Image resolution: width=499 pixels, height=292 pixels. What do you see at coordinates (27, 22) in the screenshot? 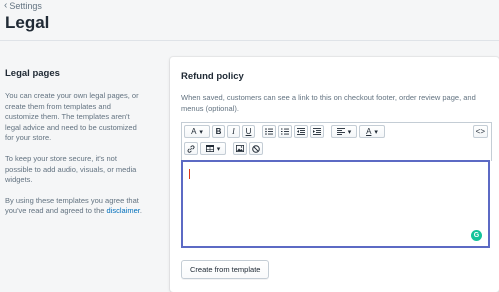
I see `page-title: Legal` at bounding box center [27, 22].